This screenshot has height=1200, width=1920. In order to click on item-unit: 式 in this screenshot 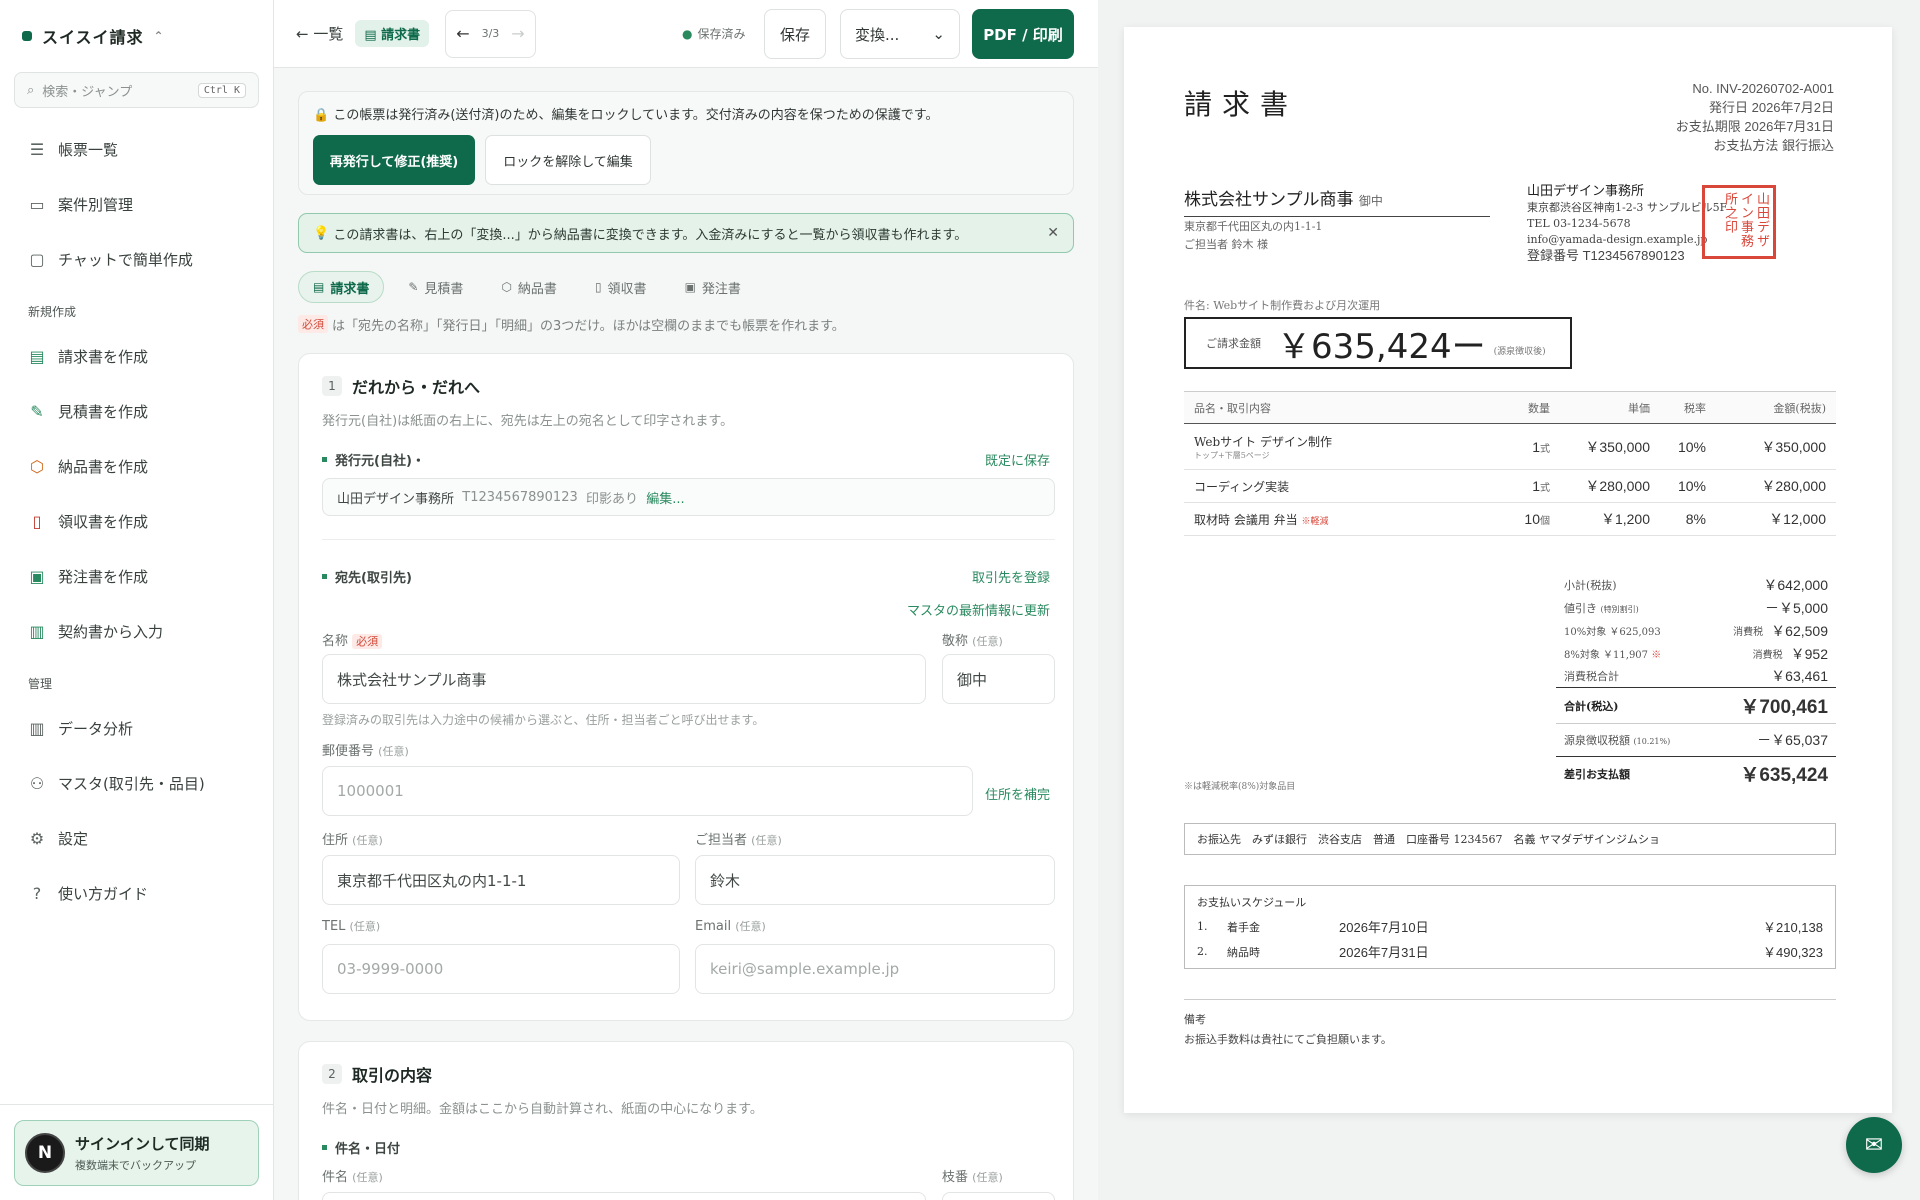, I will do `click(1545, 449)`.